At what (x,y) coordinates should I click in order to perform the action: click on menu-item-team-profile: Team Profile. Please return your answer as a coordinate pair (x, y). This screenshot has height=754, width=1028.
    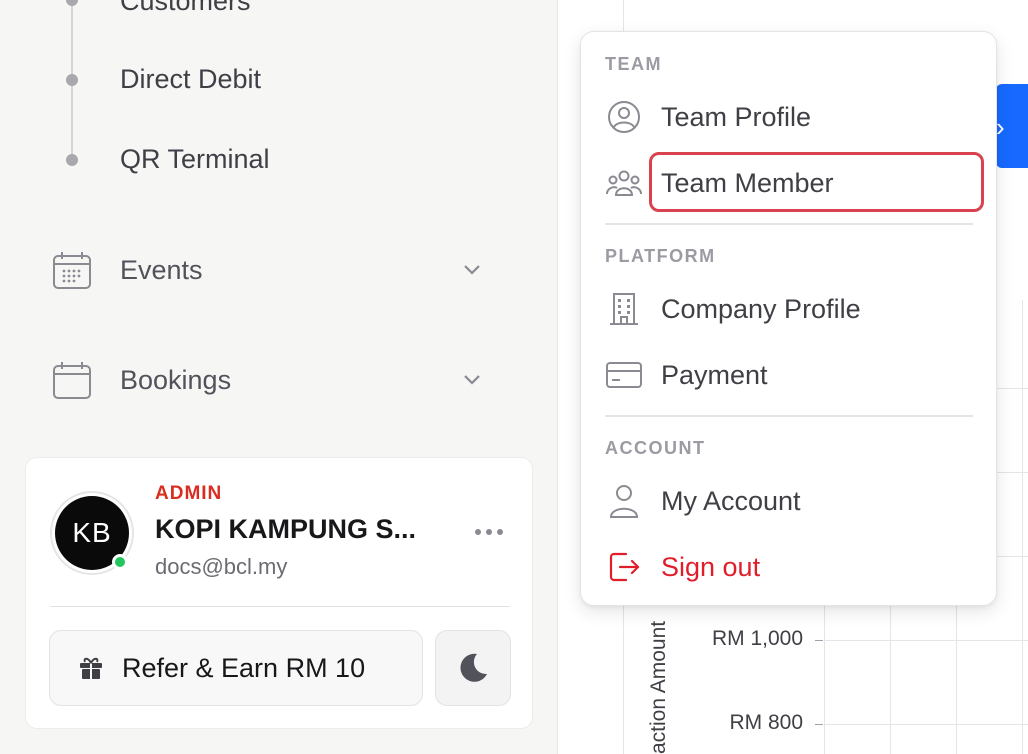
    Looking at the image, I should click on (793, 117).